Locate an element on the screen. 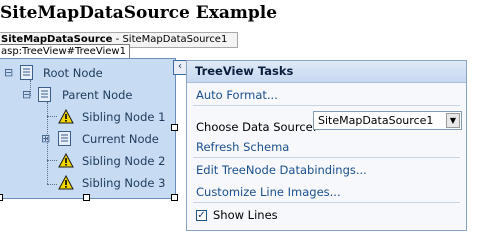  choose-data-source-label: Choose Data Source: is located at coordinates (256, 127).